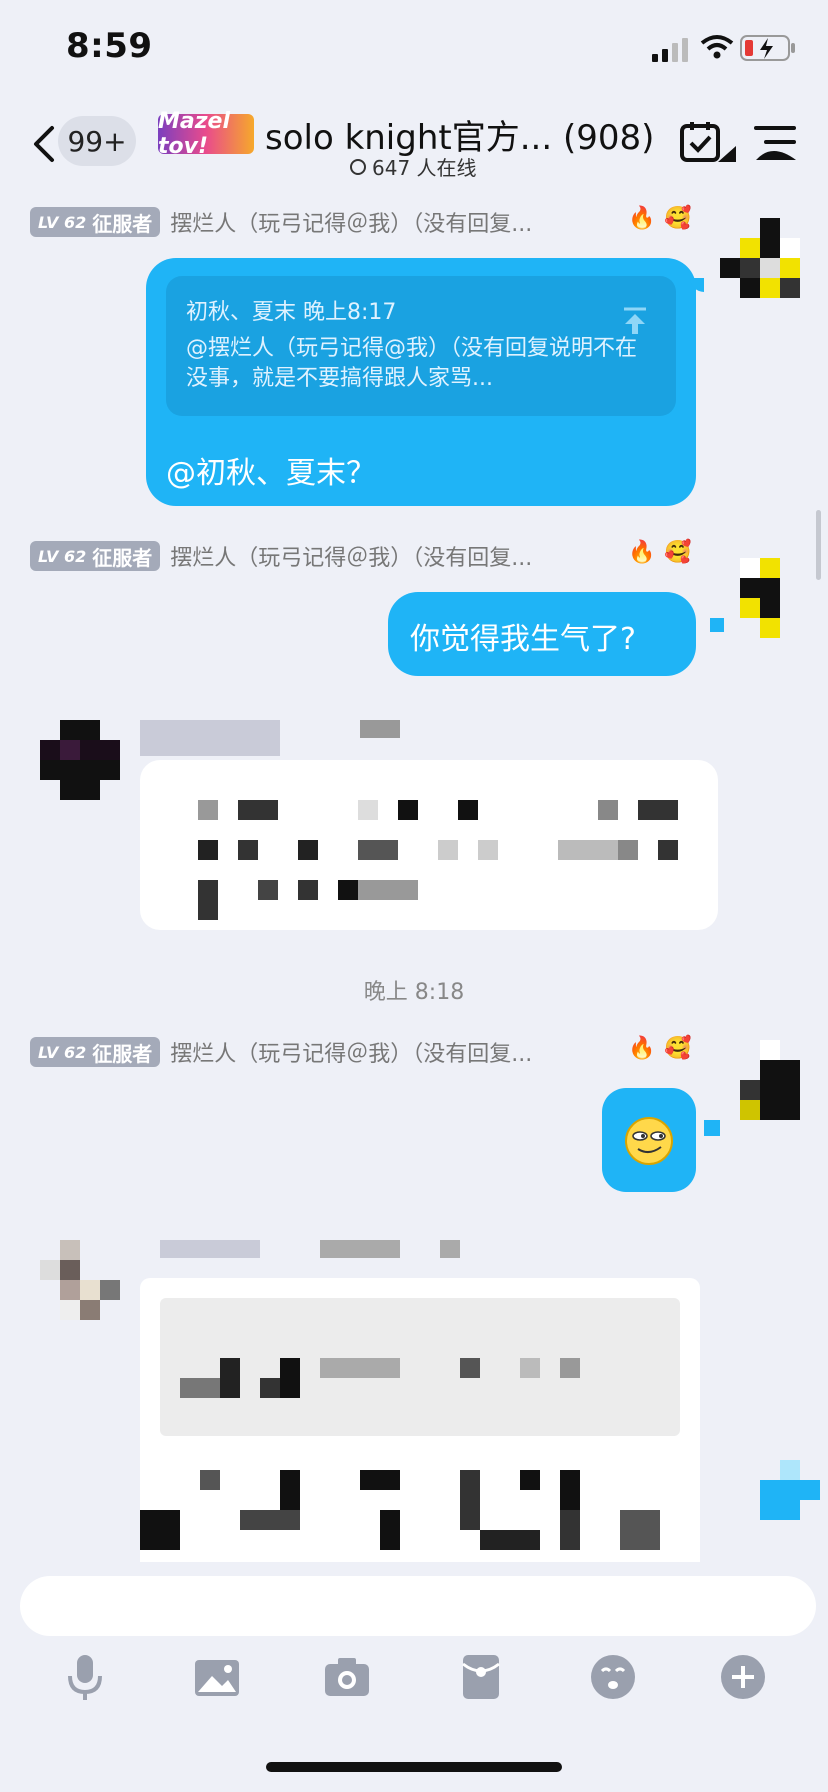  What do you see at coordinates (217, 1677) in the screenshot?
I see `image-icon` at bounding box center [217, 1677].